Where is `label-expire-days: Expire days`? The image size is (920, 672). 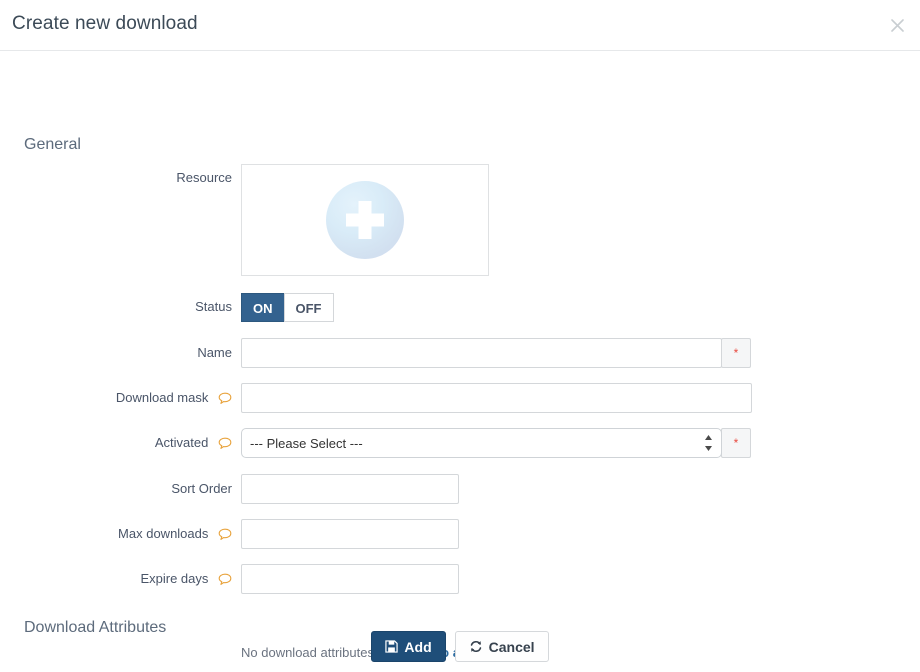
label-expire-days: Expire days is located at coordinates (116, 580).